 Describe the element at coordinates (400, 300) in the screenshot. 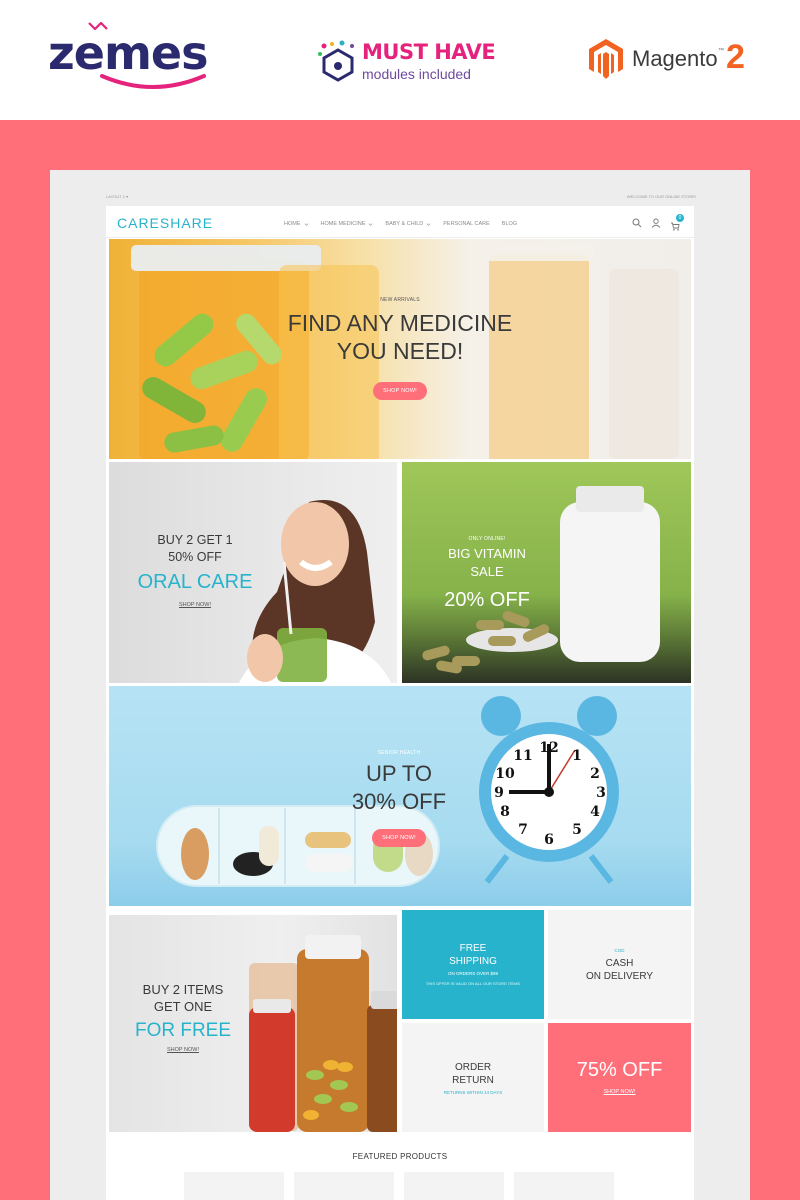

I see `hero-eyebrow: NEW ARRIVALS` at that location.